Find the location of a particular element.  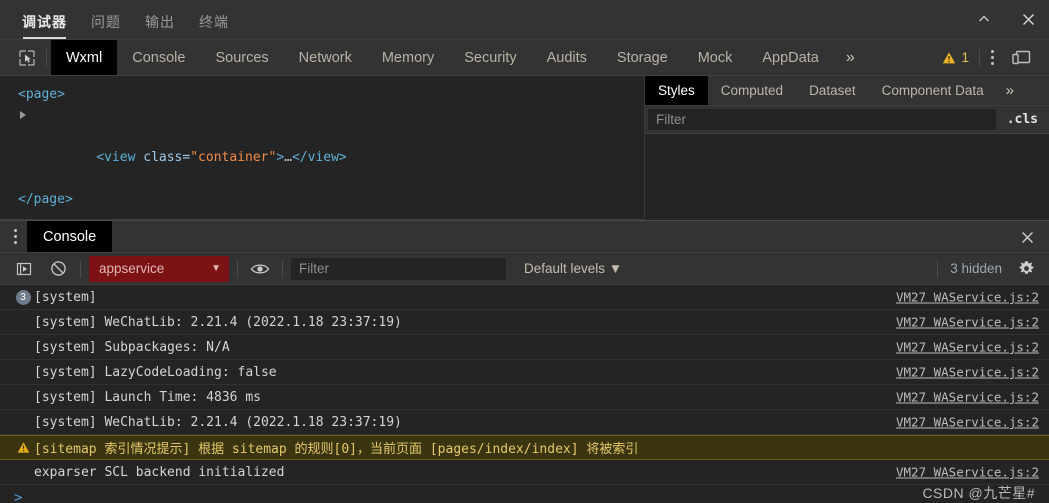

more-style-tabs-icon: » is located at coordinates (1010, 90).